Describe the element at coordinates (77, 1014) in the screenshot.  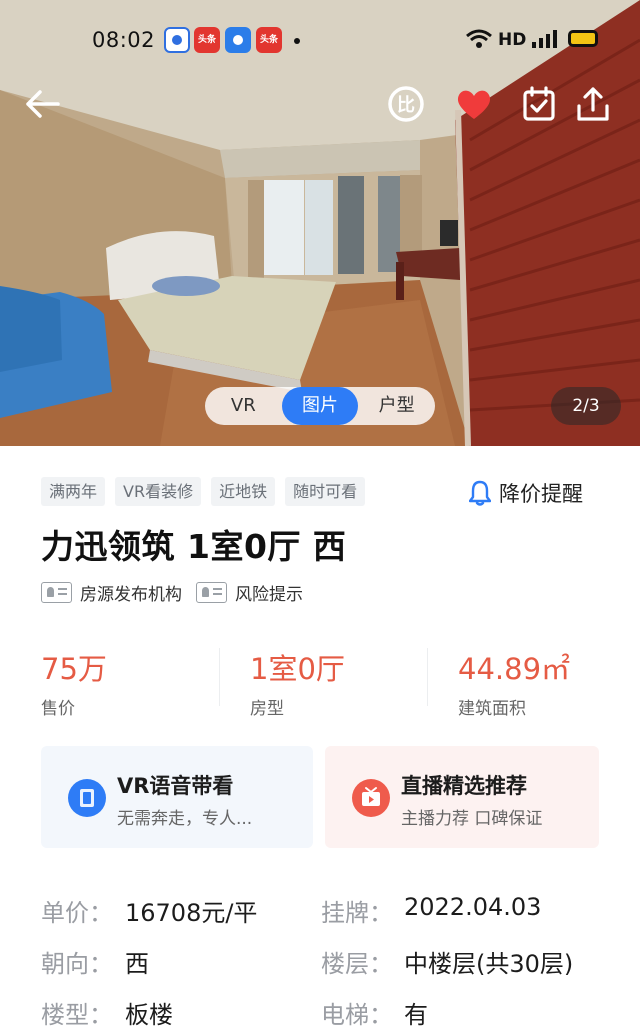
I see `detail-label: 楼型：` at that location.